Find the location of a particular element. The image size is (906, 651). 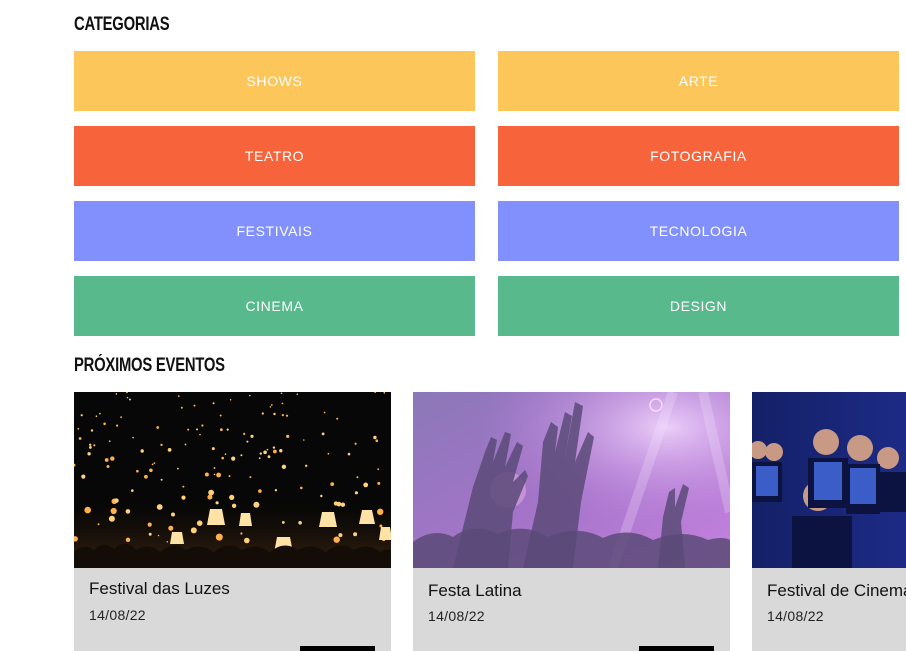

category-button-tecnologia: TECNOLOGIA is located at coordinates (698, 231).